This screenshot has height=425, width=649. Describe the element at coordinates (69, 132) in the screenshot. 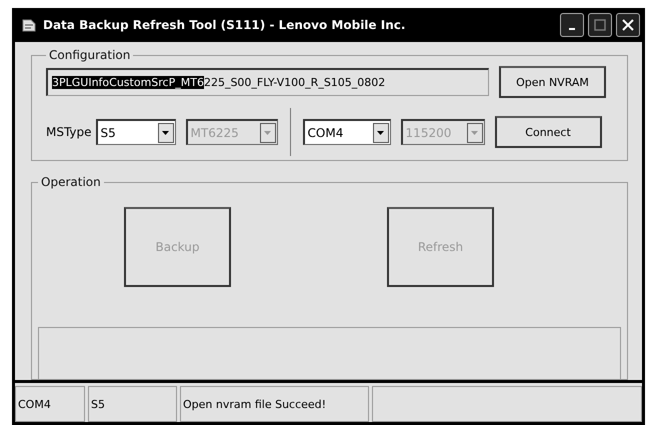

I see `mstype-label: MSType` at that location.